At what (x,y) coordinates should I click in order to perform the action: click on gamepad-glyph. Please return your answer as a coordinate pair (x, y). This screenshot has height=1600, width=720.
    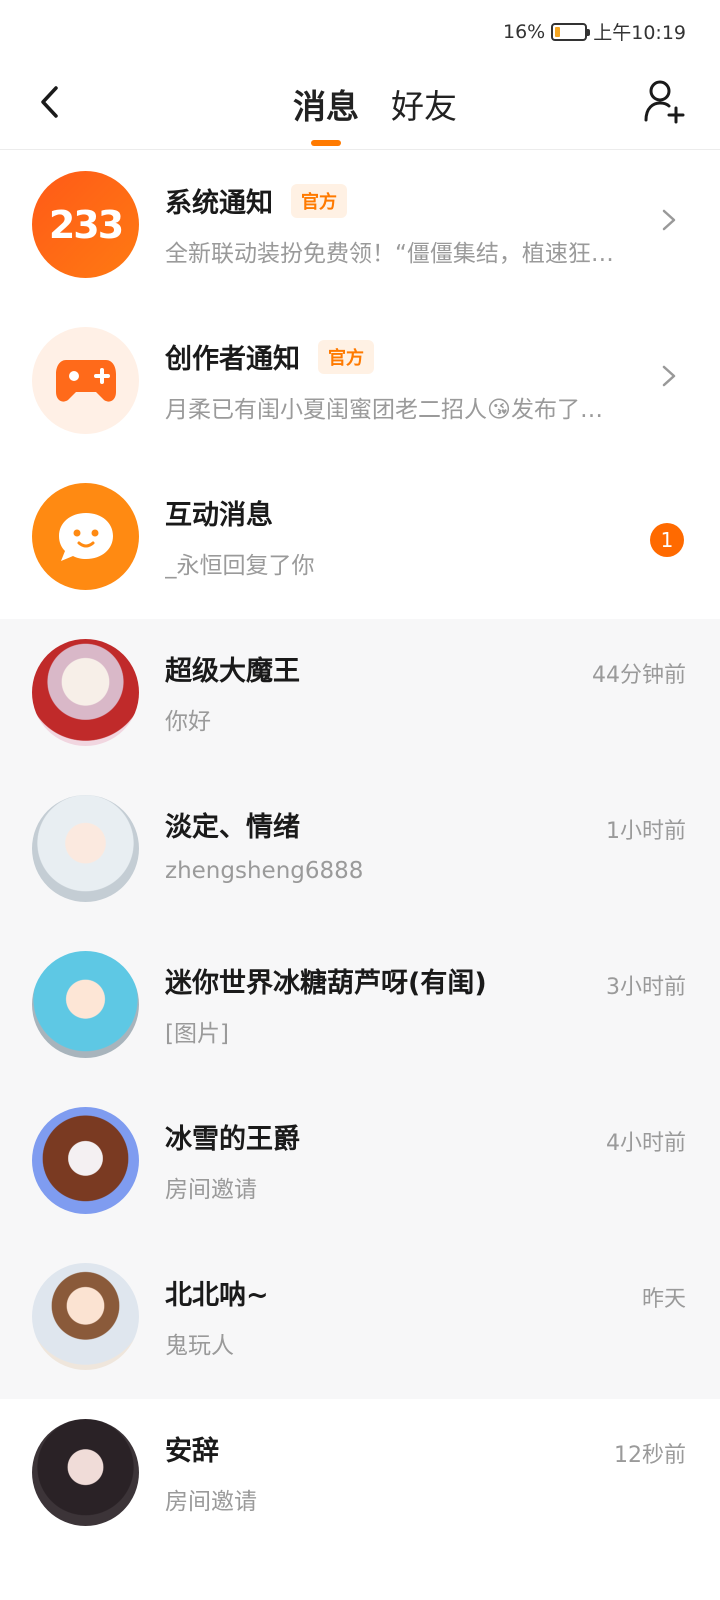
    Looking at the image, I should click on (85, 380).